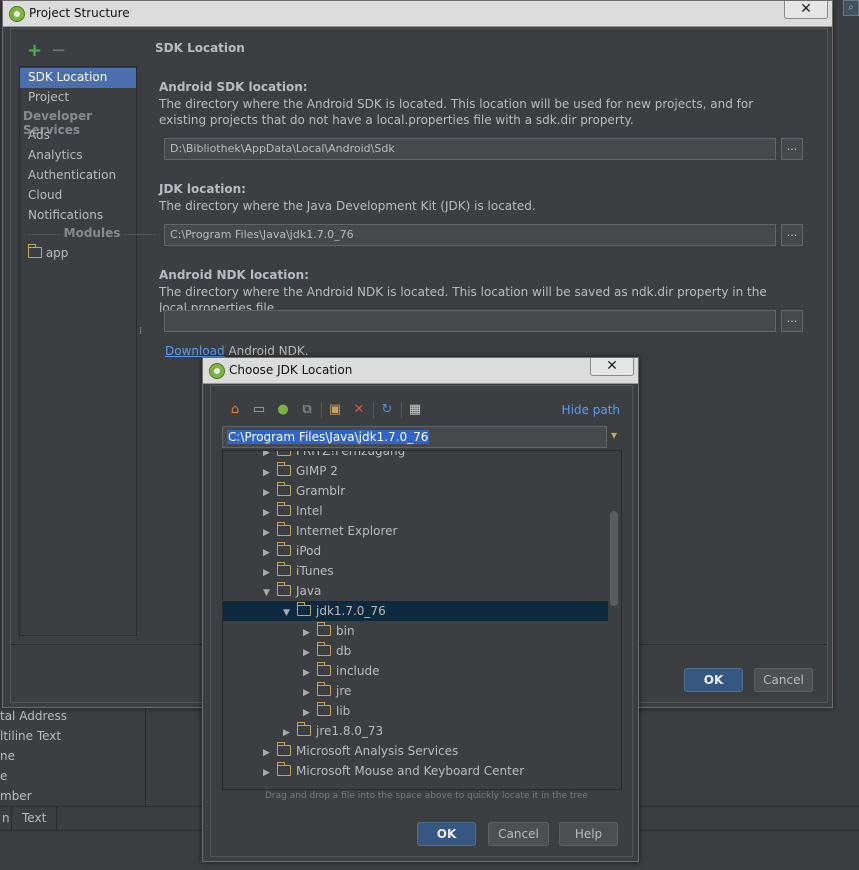 The width and height of the screenshot is (859, 870). Describe the element at coordinates (300, 471) in the screenshot. I see `tree-node: ▶ GIMP 2` at that location.